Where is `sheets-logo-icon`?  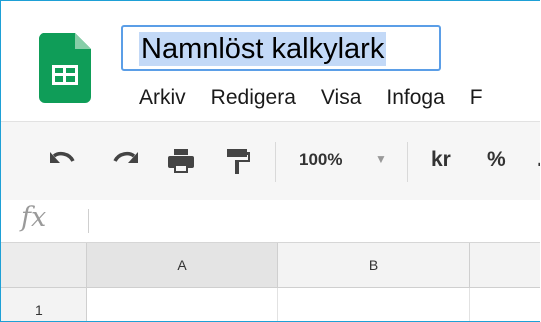 sheets-logo-icon is located at coordinates (65, 68).